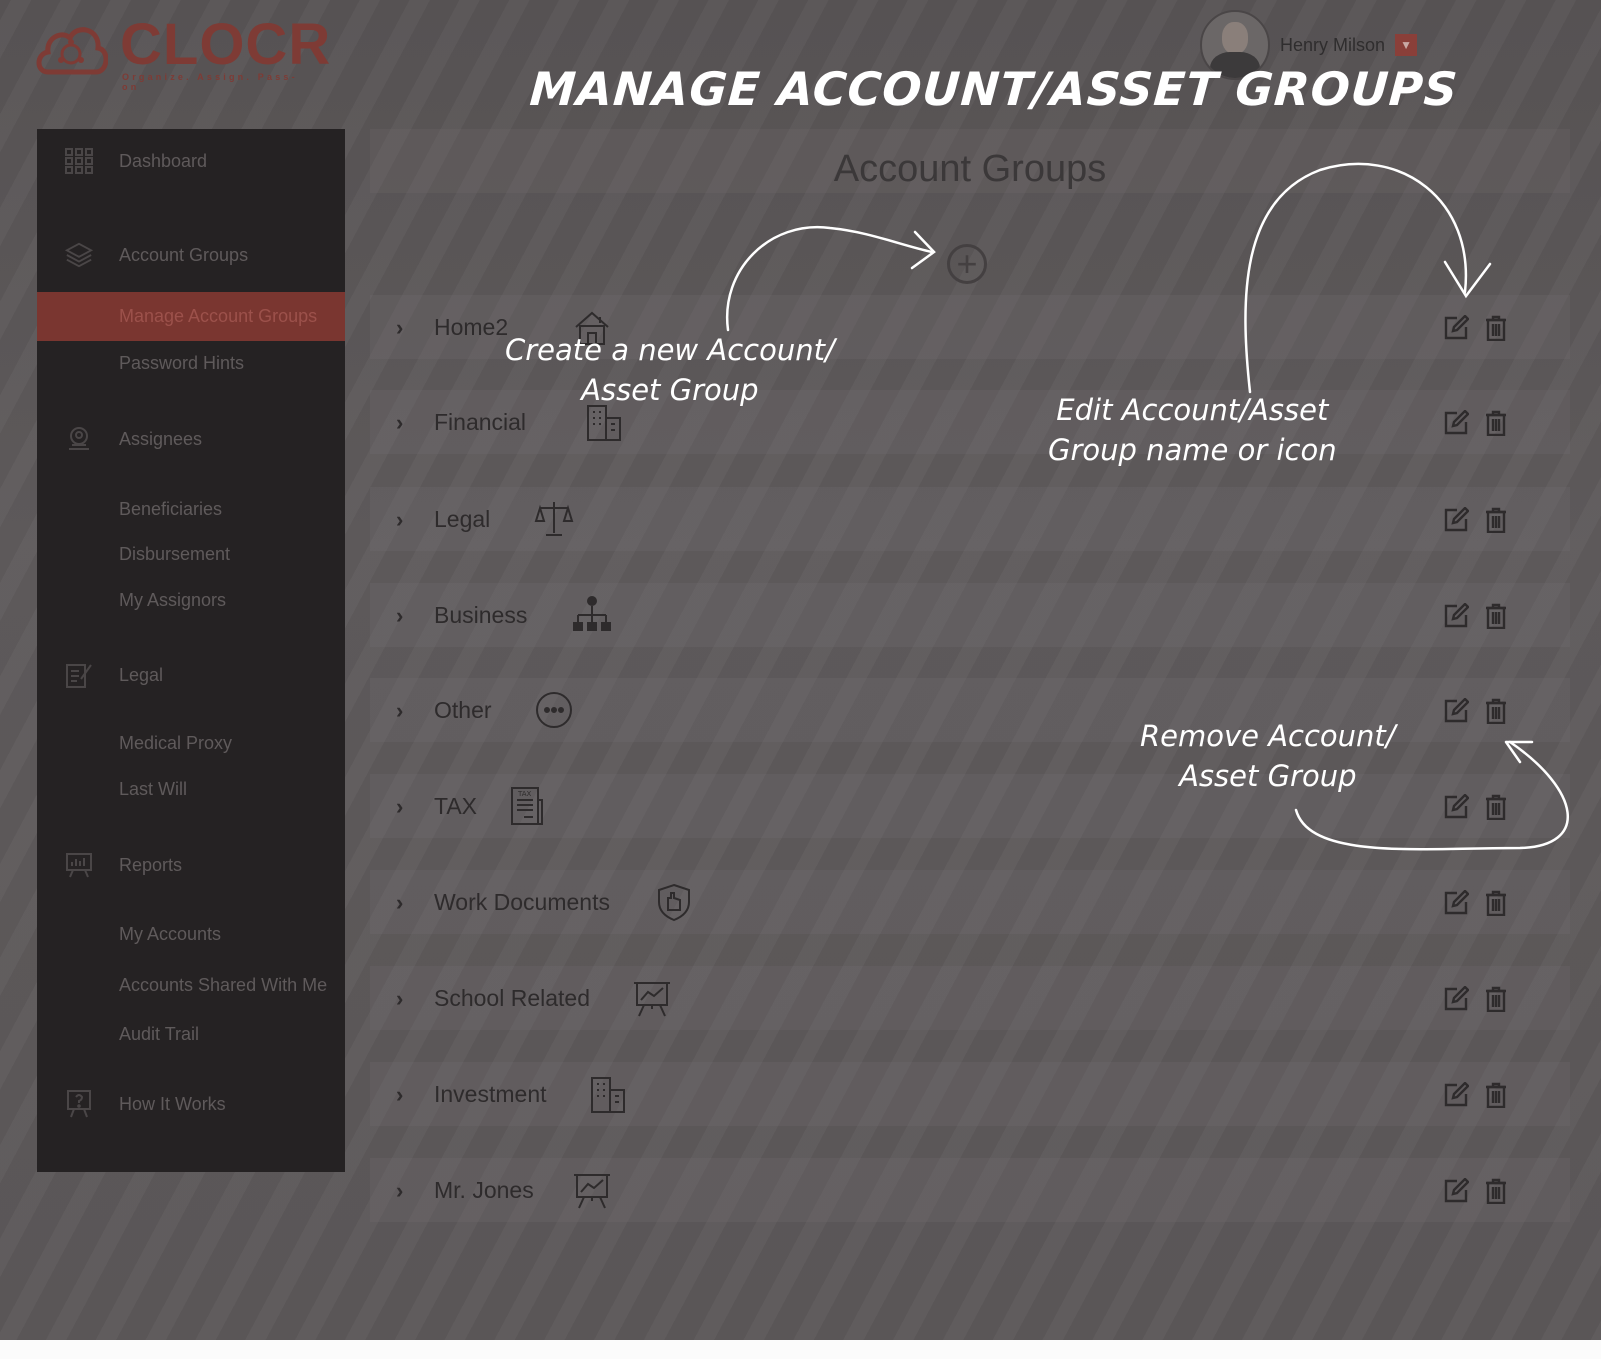  I want to click on annotation-text: Edit Account/Asset, so click(1192, 410).